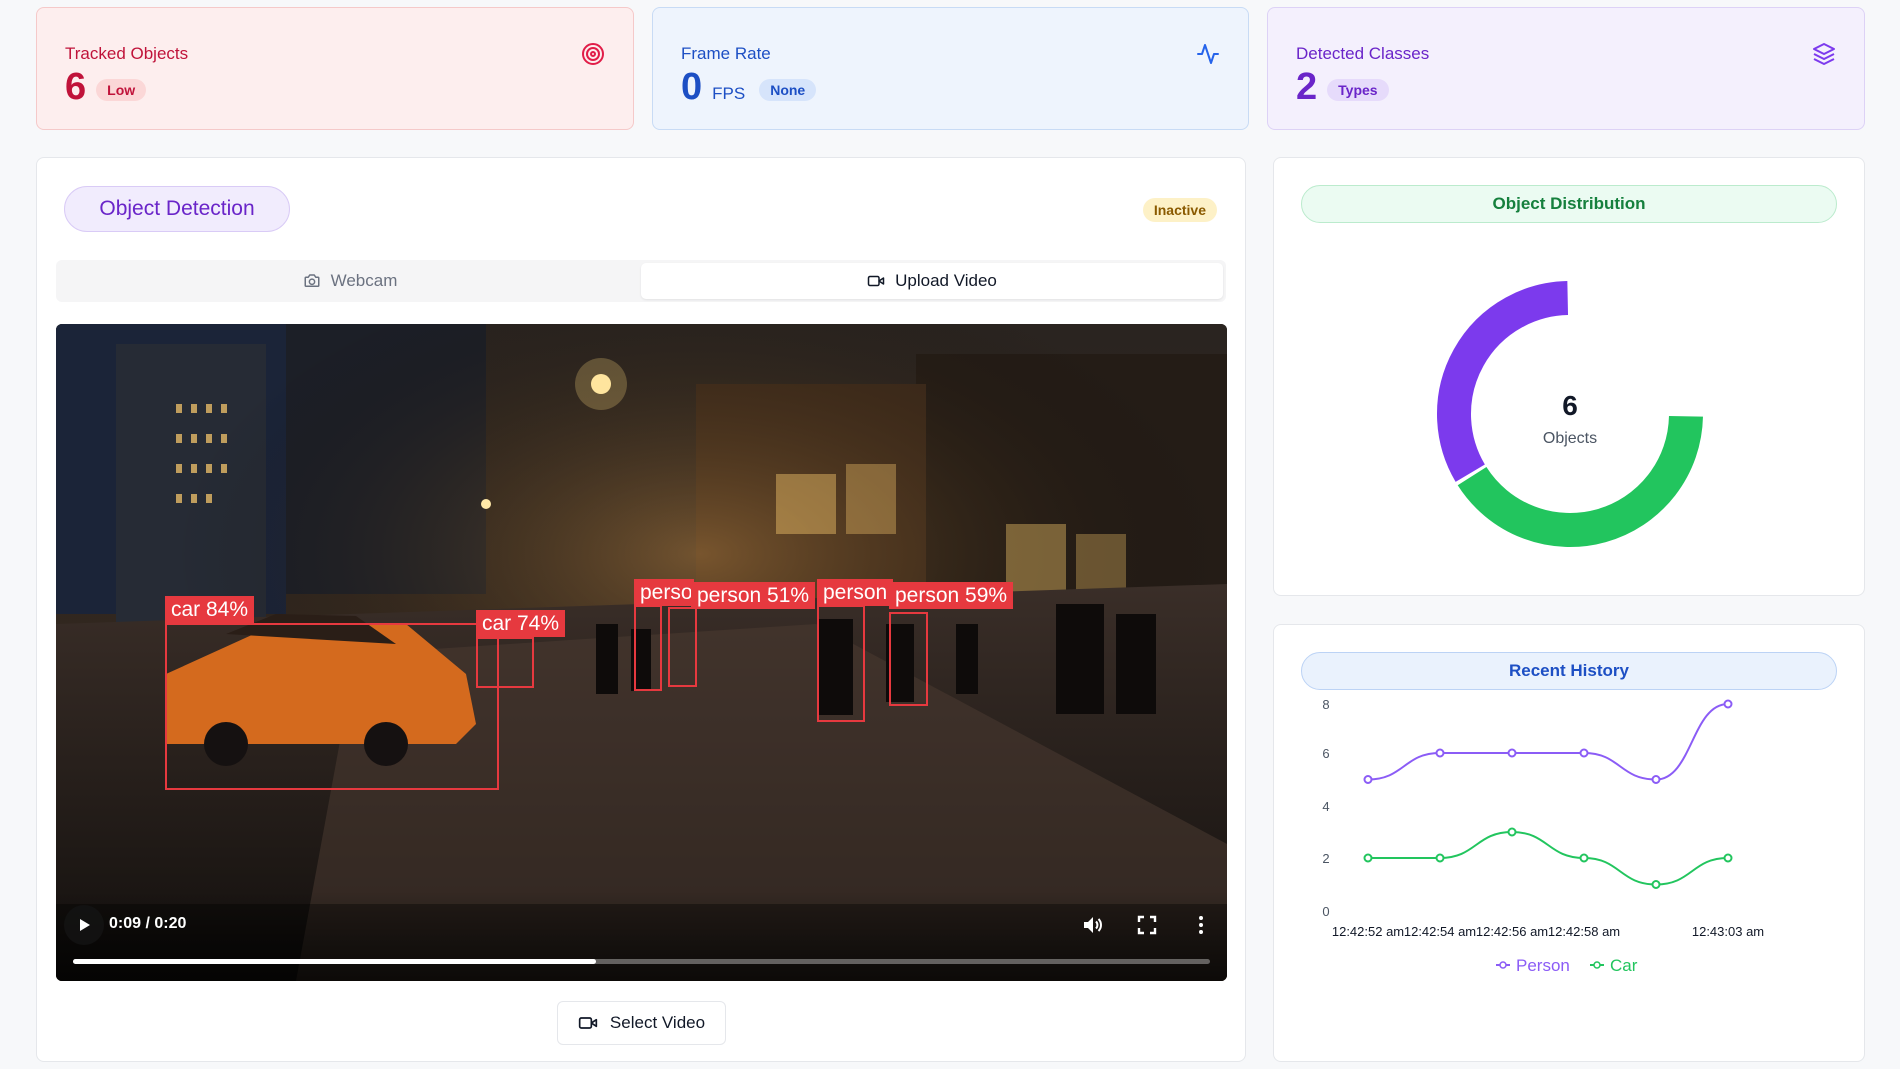 This screenshot has width=1900, height=1069. What do you see at coordinates (1325, 753) in the screenshot?
I see `y-tick-label: 6` at bounding box center [1325, 753].